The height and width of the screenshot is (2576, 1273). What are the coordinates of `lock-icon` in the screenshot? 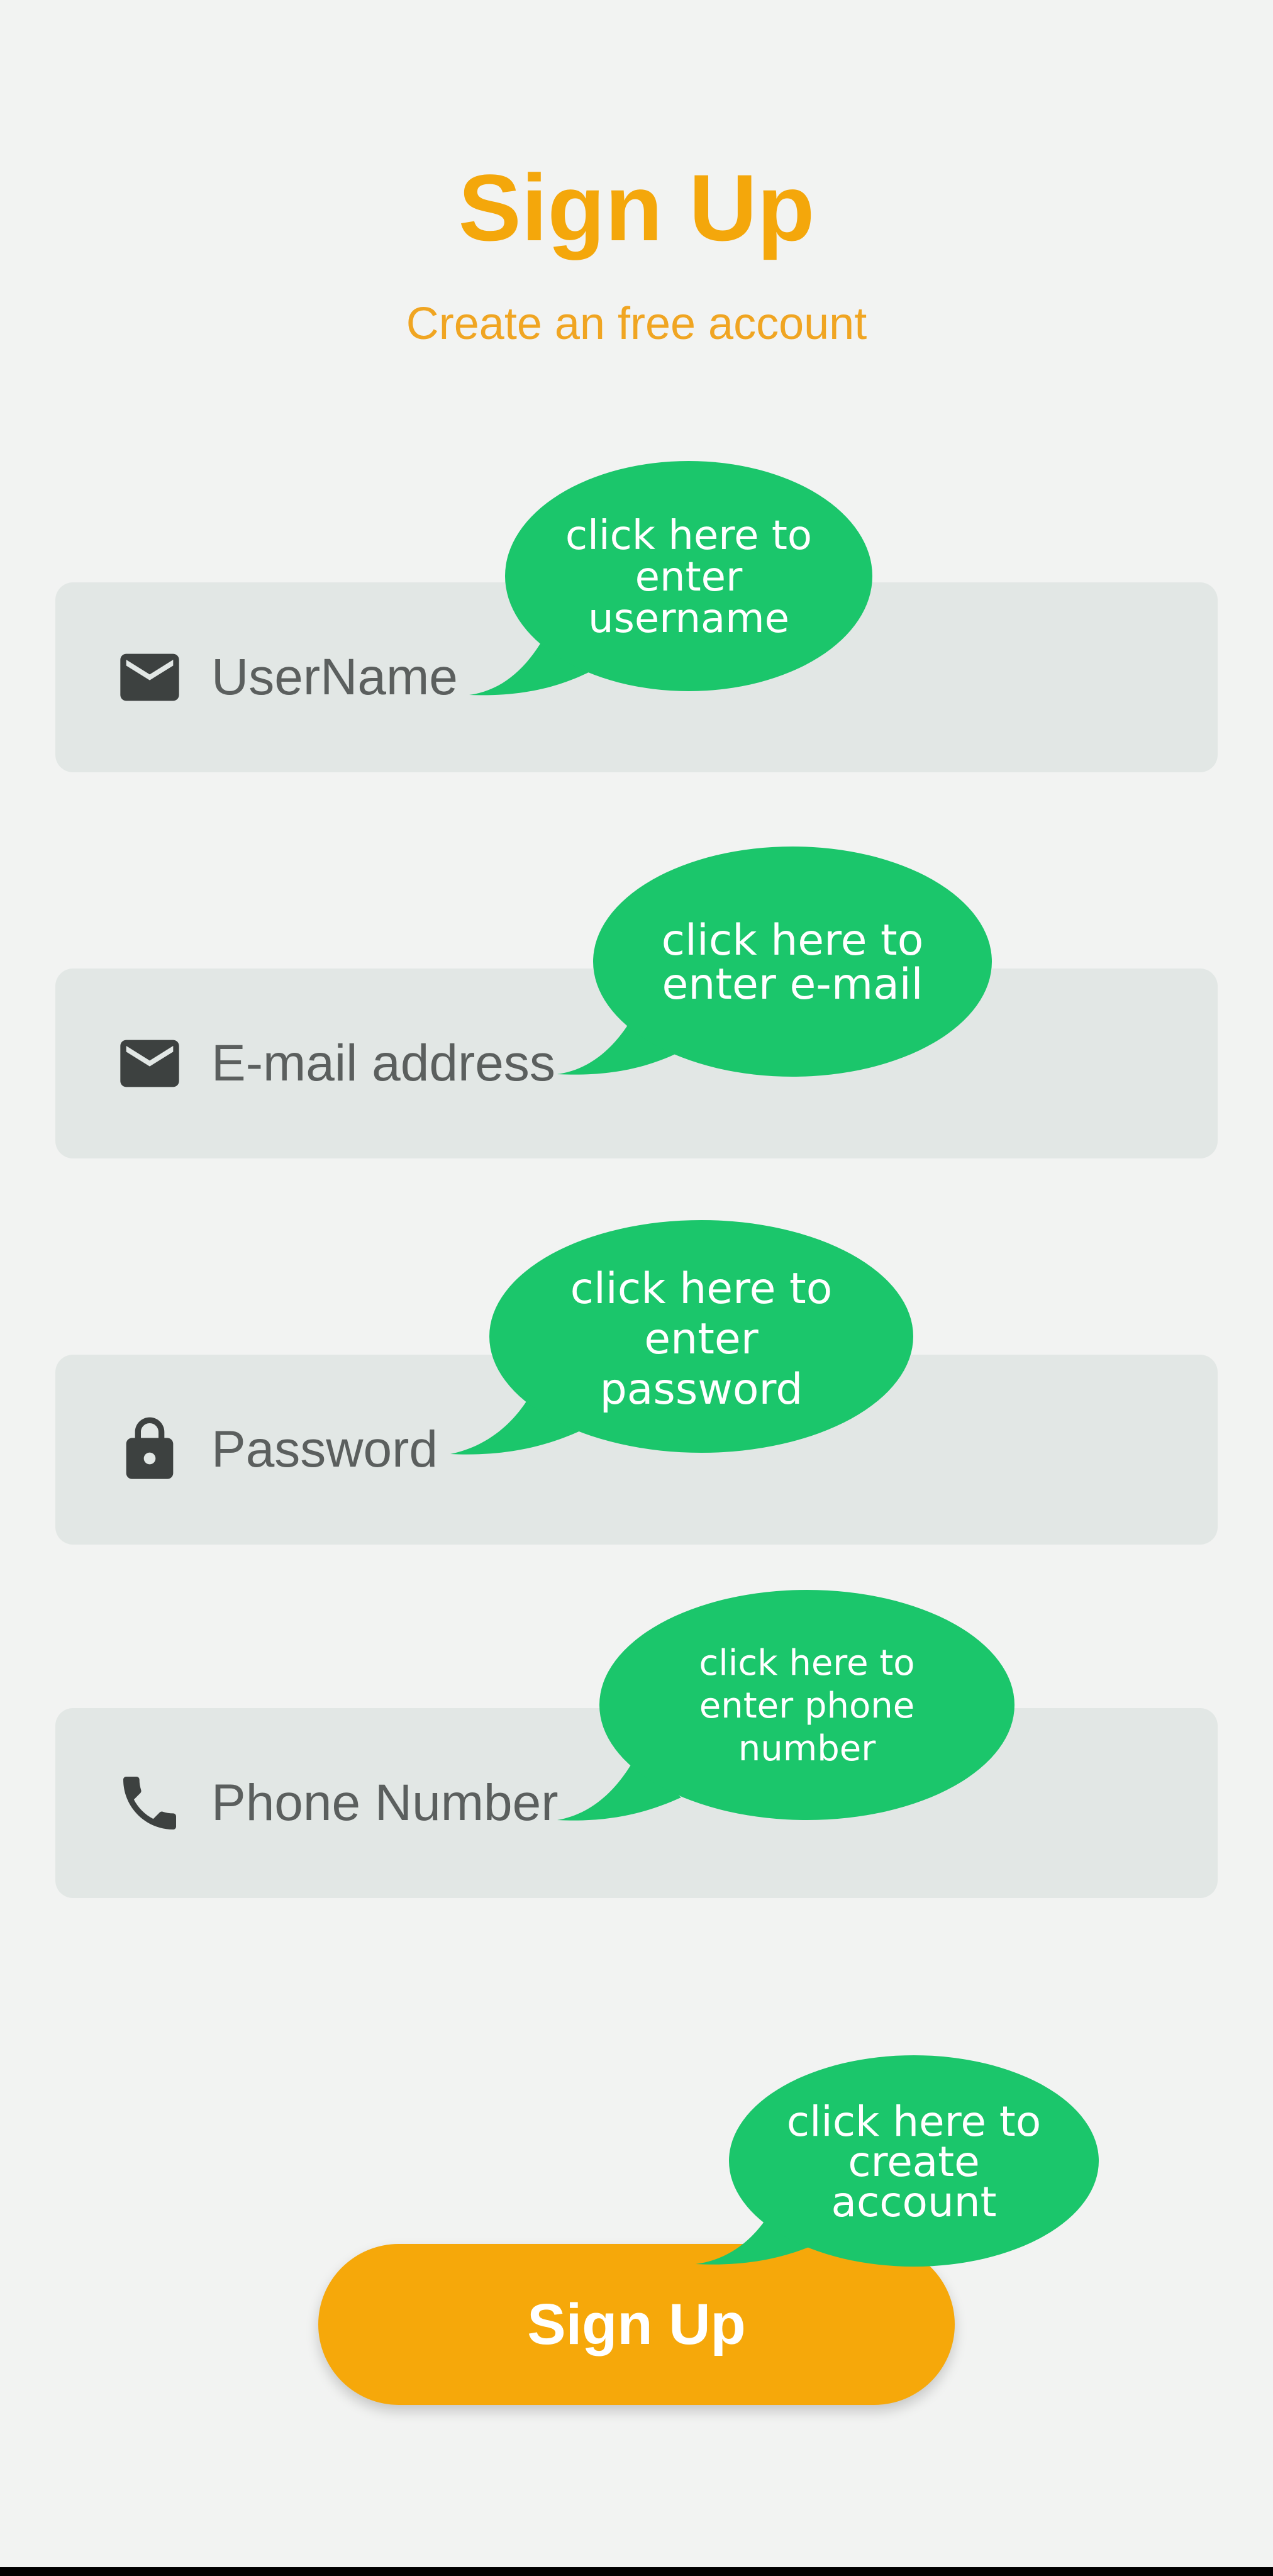 It's located at (149, 1449).